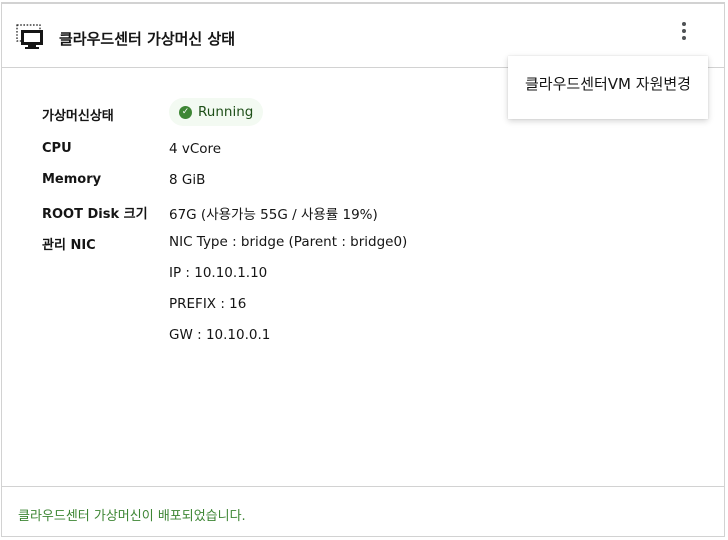 The image size is (728, 540). Describe the element at coordinates (226, 112) in the screenshot. I see `status-value: Running` at that location.